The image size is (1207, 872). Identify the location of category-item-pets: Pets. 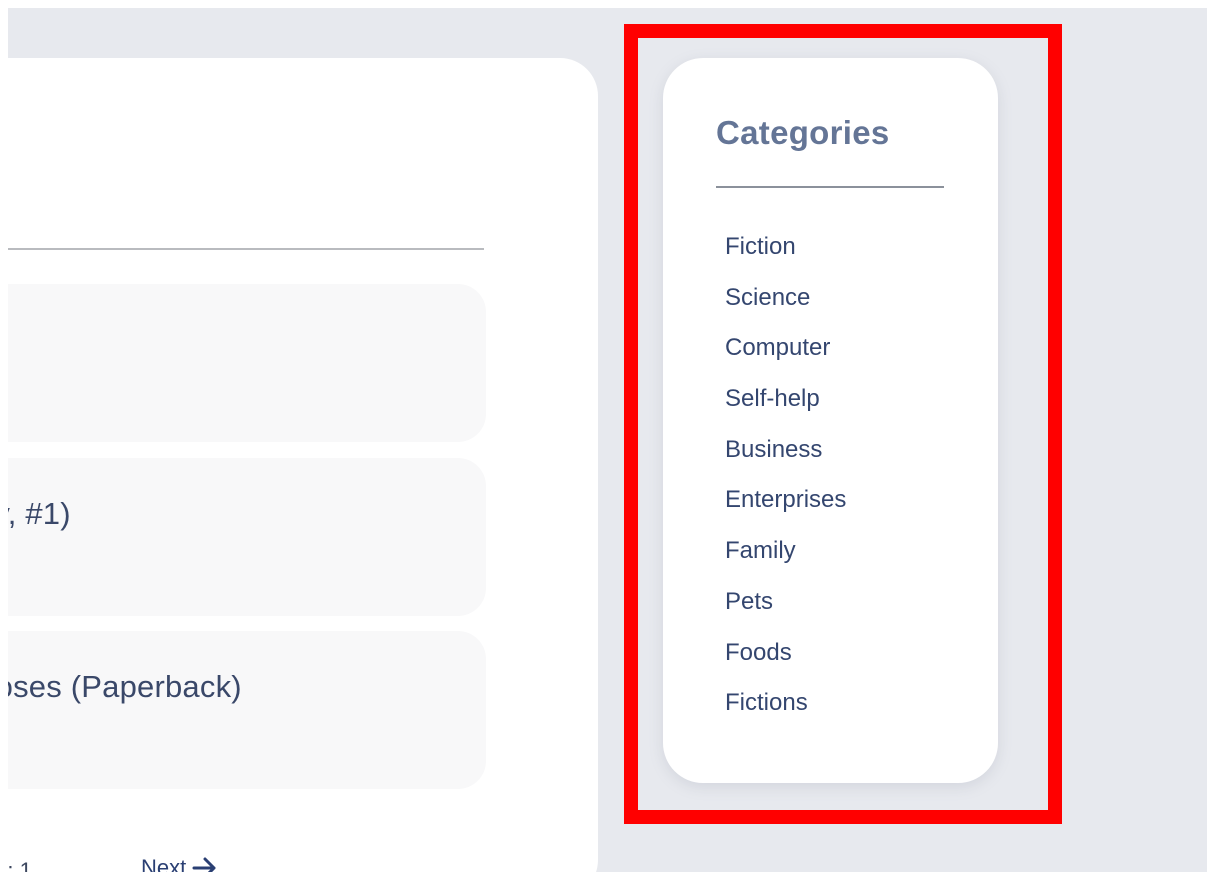
(785, 612).